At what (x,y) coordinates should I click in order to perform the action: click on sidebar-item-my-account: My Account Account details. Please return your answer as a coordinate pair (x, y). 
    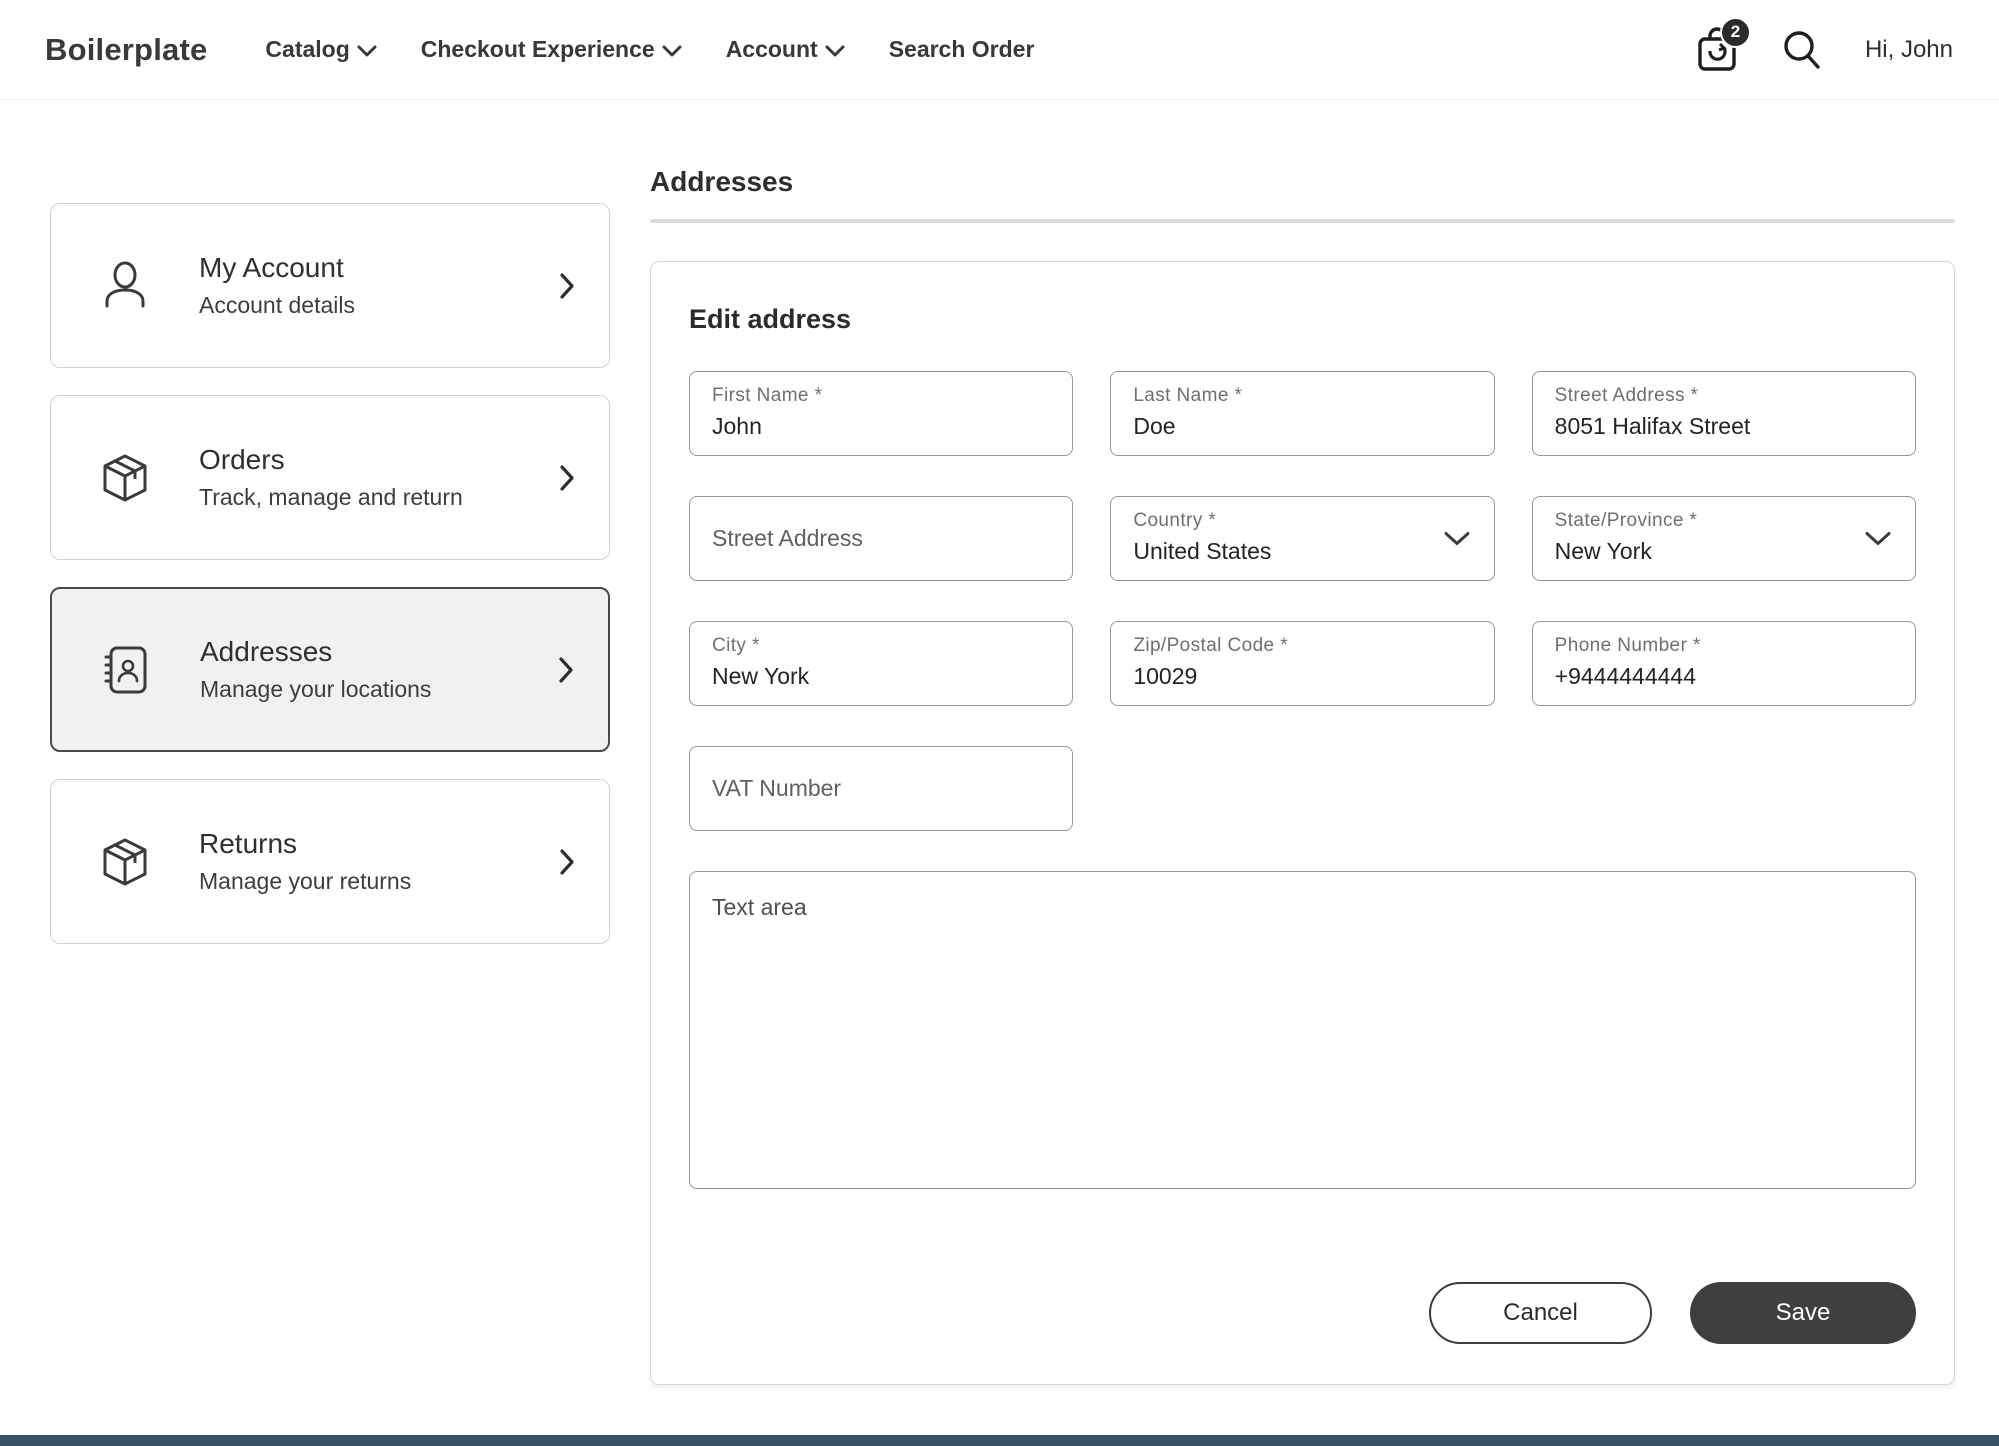
    Looking at the image, I should click on (330, 285).